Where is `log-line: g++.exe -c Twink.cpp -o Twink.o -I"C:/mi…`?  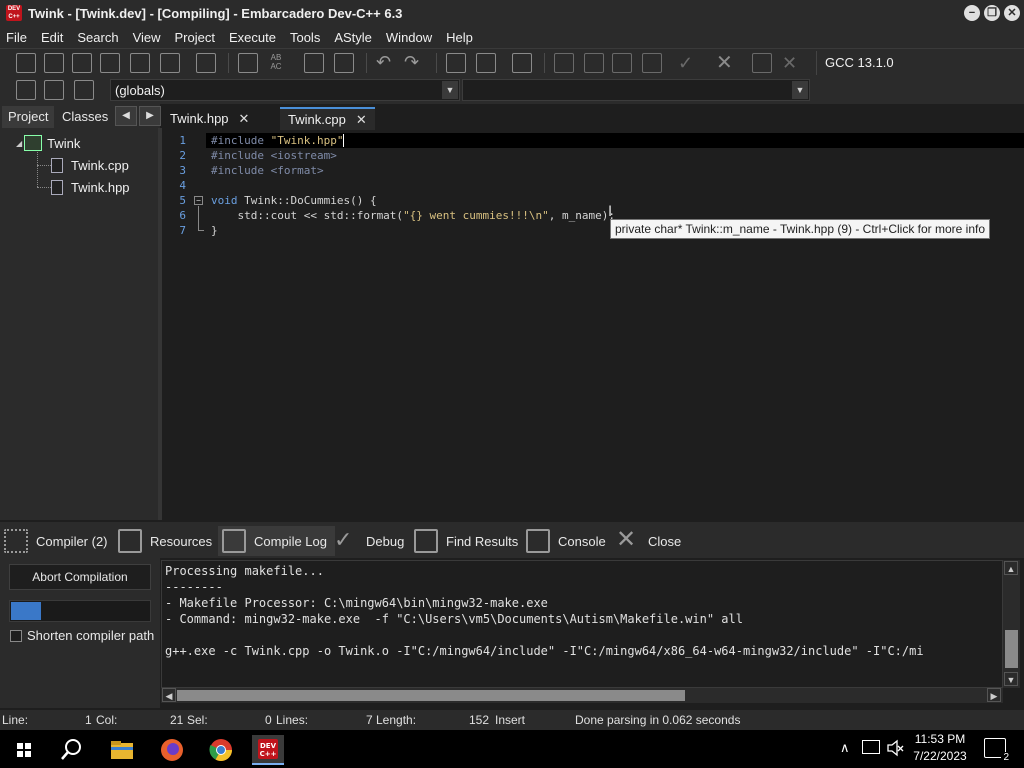 log-line: g++.exe -c Twink.cpp -o Twink.o -I"C:/mi… is located at coordinates (544, 651).